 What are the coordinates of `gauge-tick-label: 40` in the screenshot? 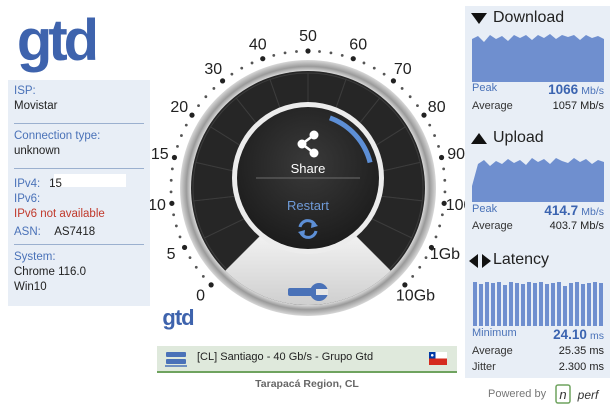 It's located at (258, 45).